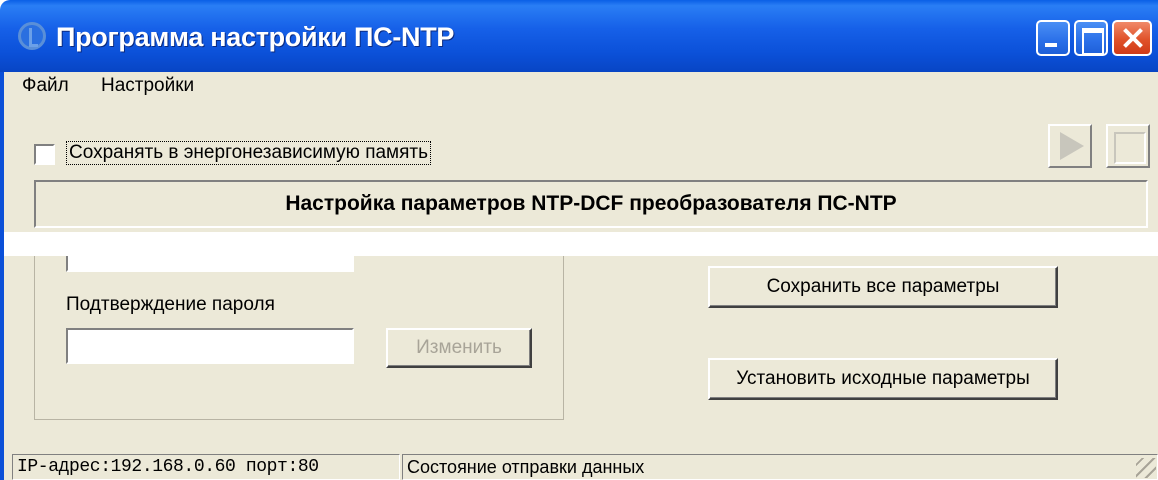 The height and width of the screenshot is (480, 1158). Describe the element at coordinates (147, 86) in the screenshot. I see `menu-settings: Настройки` at that location.